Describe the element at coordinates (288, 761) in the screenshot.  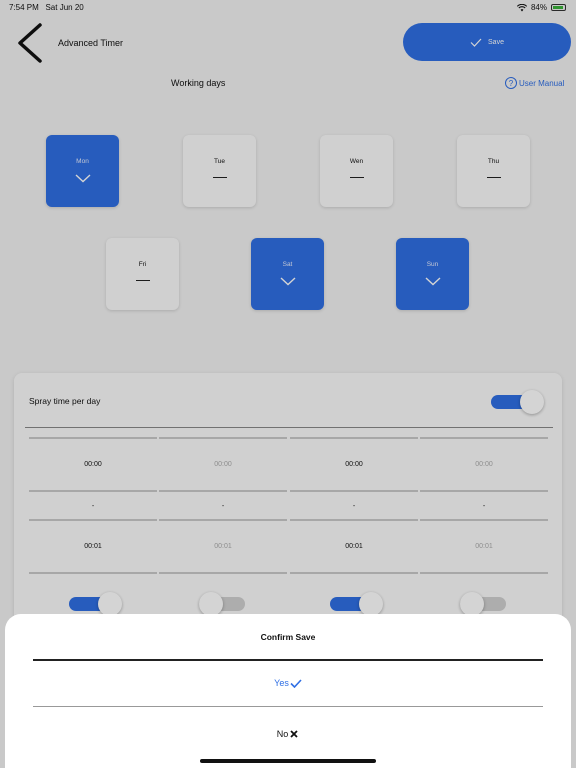
I see `home-indicator` at that location.